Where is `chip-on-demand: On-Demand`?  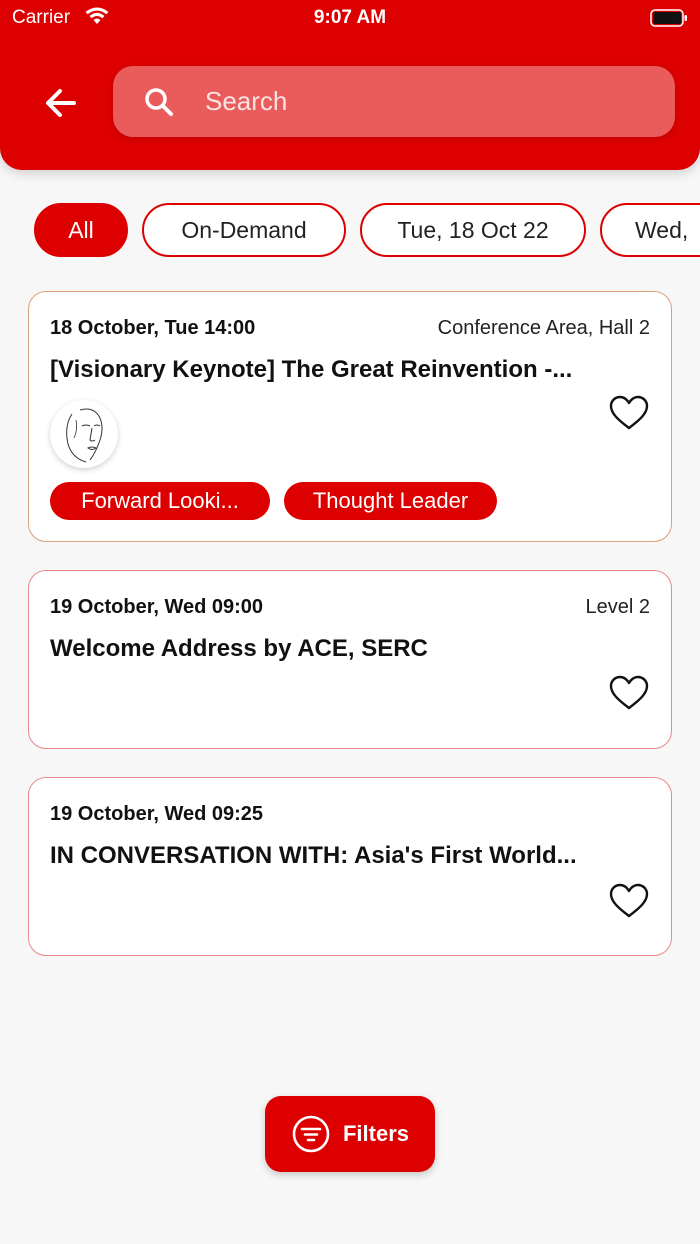
chip-on-demand: On-Demand is located at coordinates (244, 230).